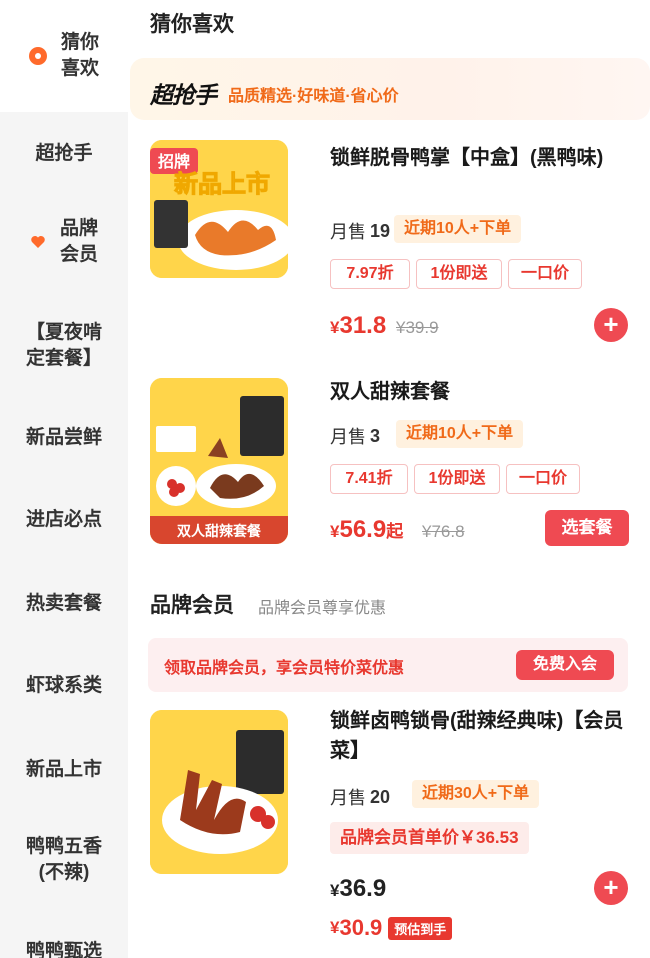 This screenshot has width=650, height=958. Describe the element at coordinates (369, 479) in the screenshot. I see `discount-tag: 7.41折` at that location.